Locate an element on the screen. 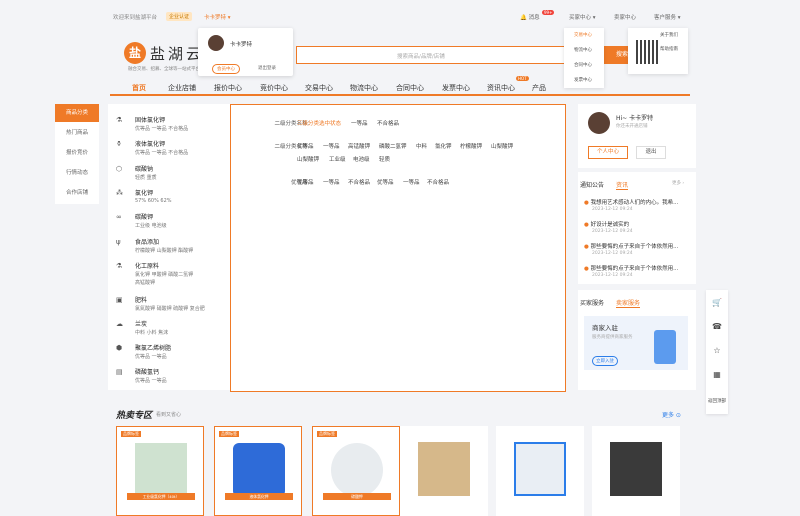 This screenshot has height=516, width=800. subcategory-link: 三级分类选中状态 is located at coordinates (319, 123).